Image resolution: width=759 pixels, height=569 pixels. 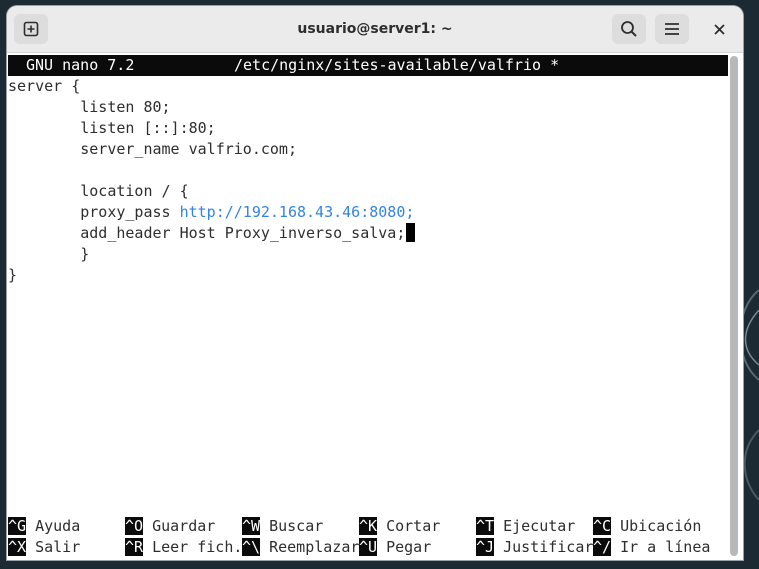 I want to click on search-icon, so click(x=629, y=29).